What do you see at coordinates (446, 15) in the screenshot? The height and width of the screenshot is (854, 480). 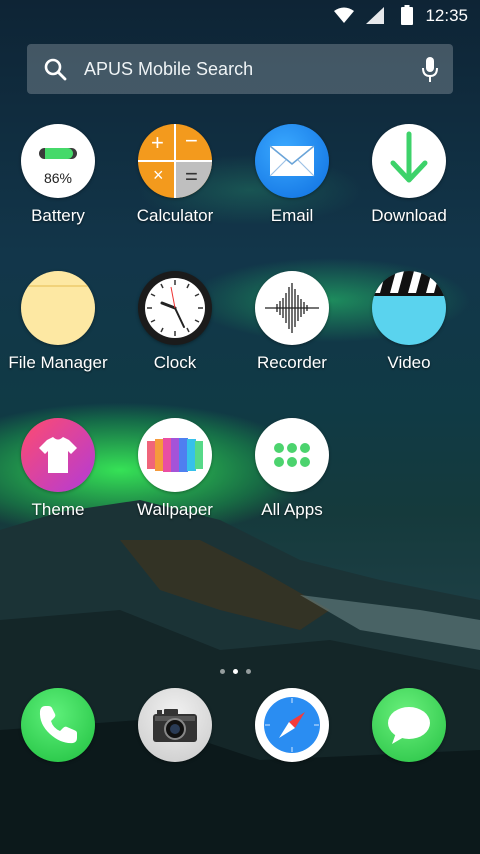 I see `status-time: 12:35` at bounding box center [446, 15].